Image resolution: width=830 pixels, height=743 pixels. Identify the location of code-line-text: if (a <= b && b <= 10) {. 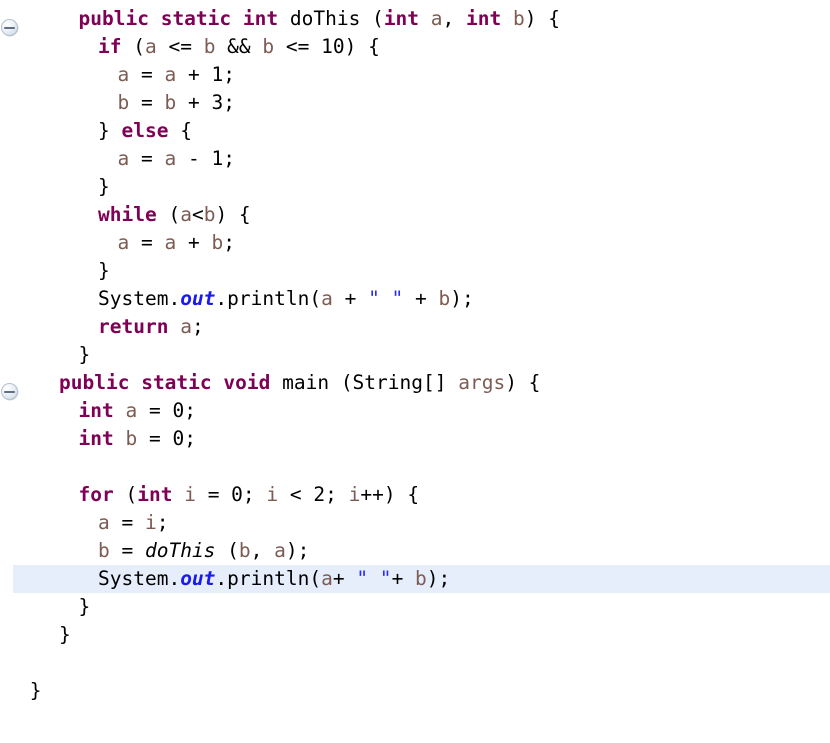
(415, 47).